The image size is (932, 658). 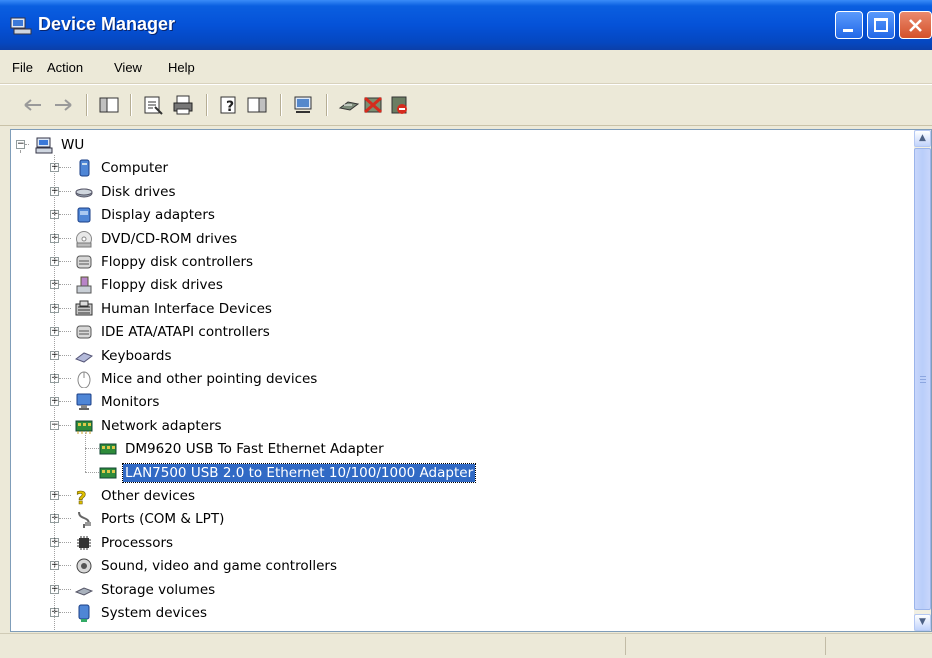 I want to click on tree-node-category: Ports (COM & LPT), so click(x=475, y=519).